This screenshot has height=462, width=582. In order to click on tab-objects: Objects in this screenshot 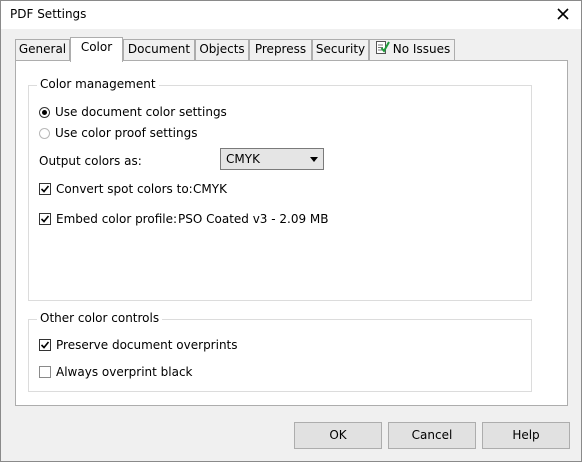, I will do `click(222, 49)`.